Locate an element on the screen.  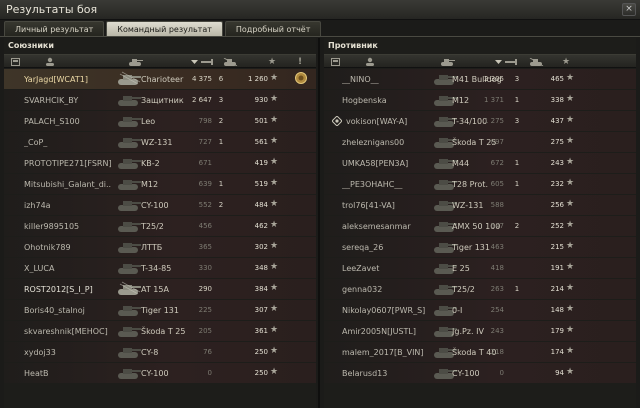
damage-value: 456 is located at coordinates (205, 226).